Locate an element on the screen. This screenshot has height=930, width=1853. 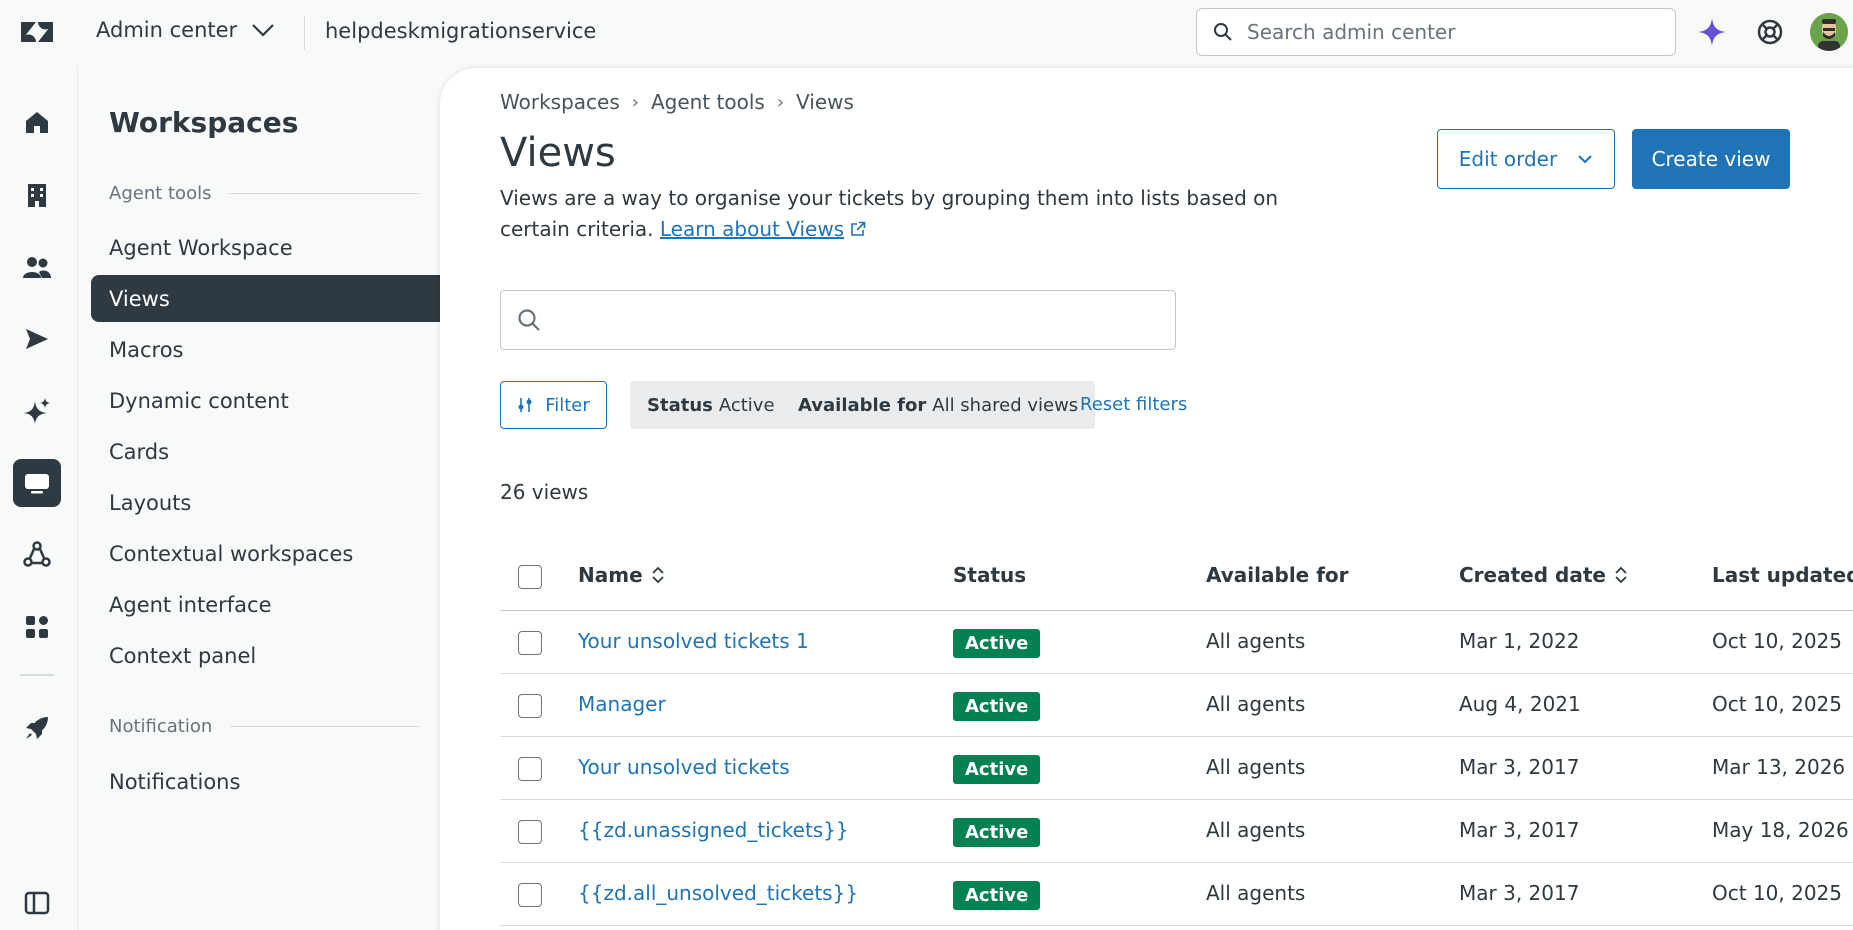
rail-home is located at coordinates (37, 122).